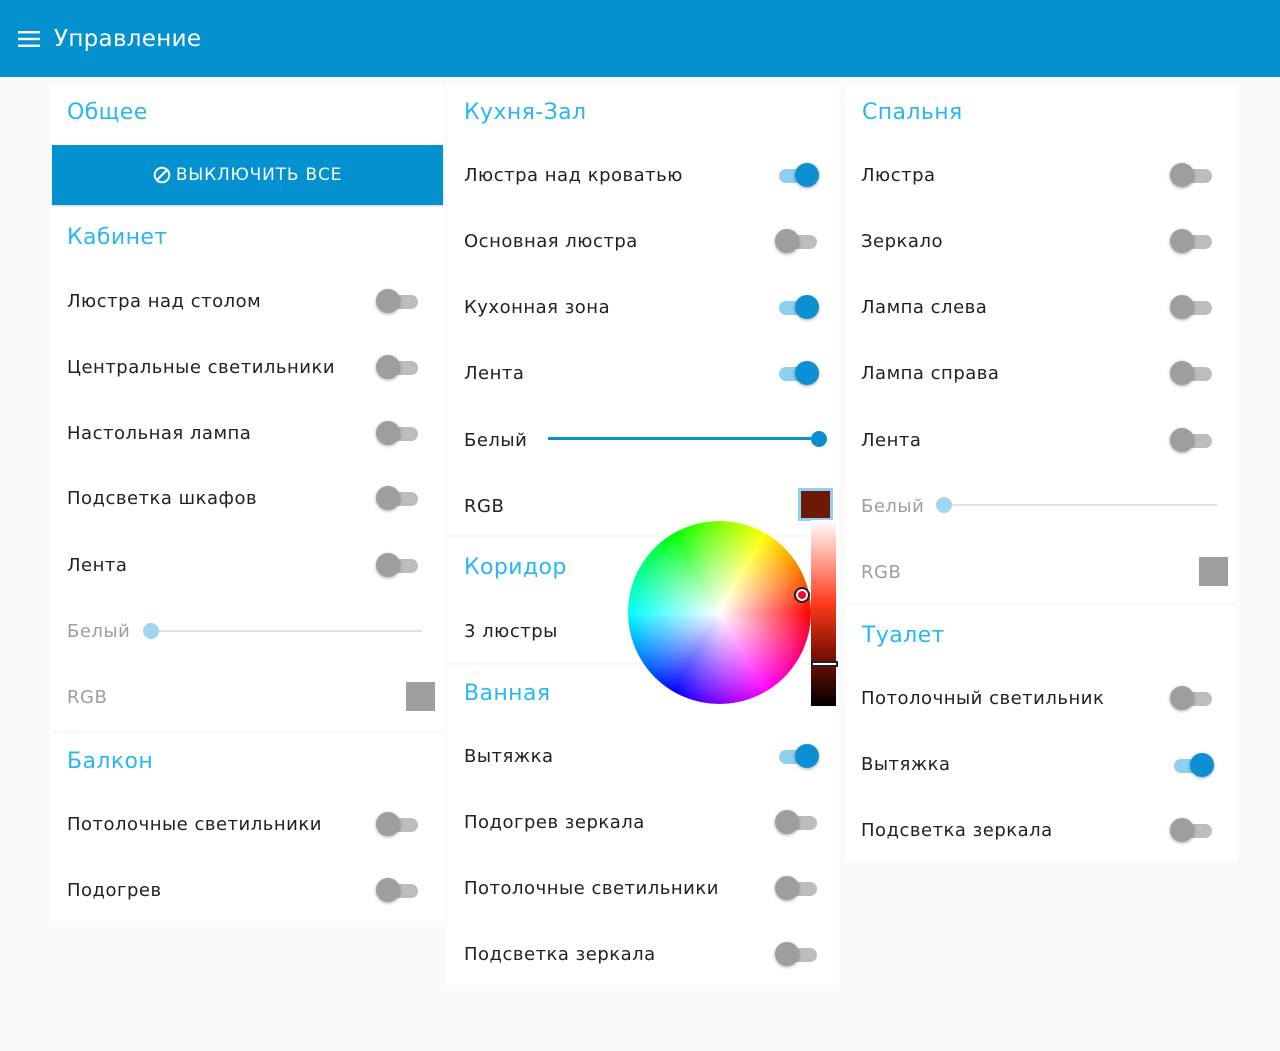 Image resolution: width=1280 pixels, height=1051 pixels. I want to click on color-wheel-marker, so click(802, 595).